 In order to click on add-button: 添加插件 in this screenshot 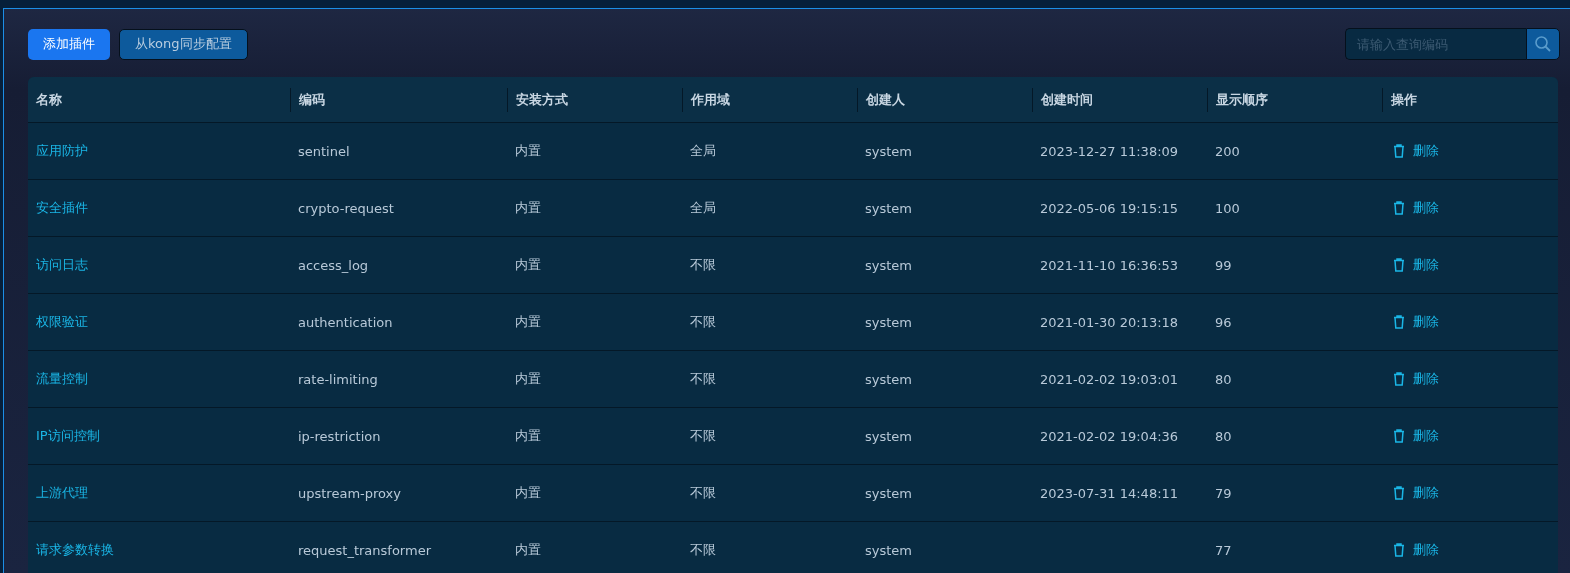, I will do `click(69, 44)`.